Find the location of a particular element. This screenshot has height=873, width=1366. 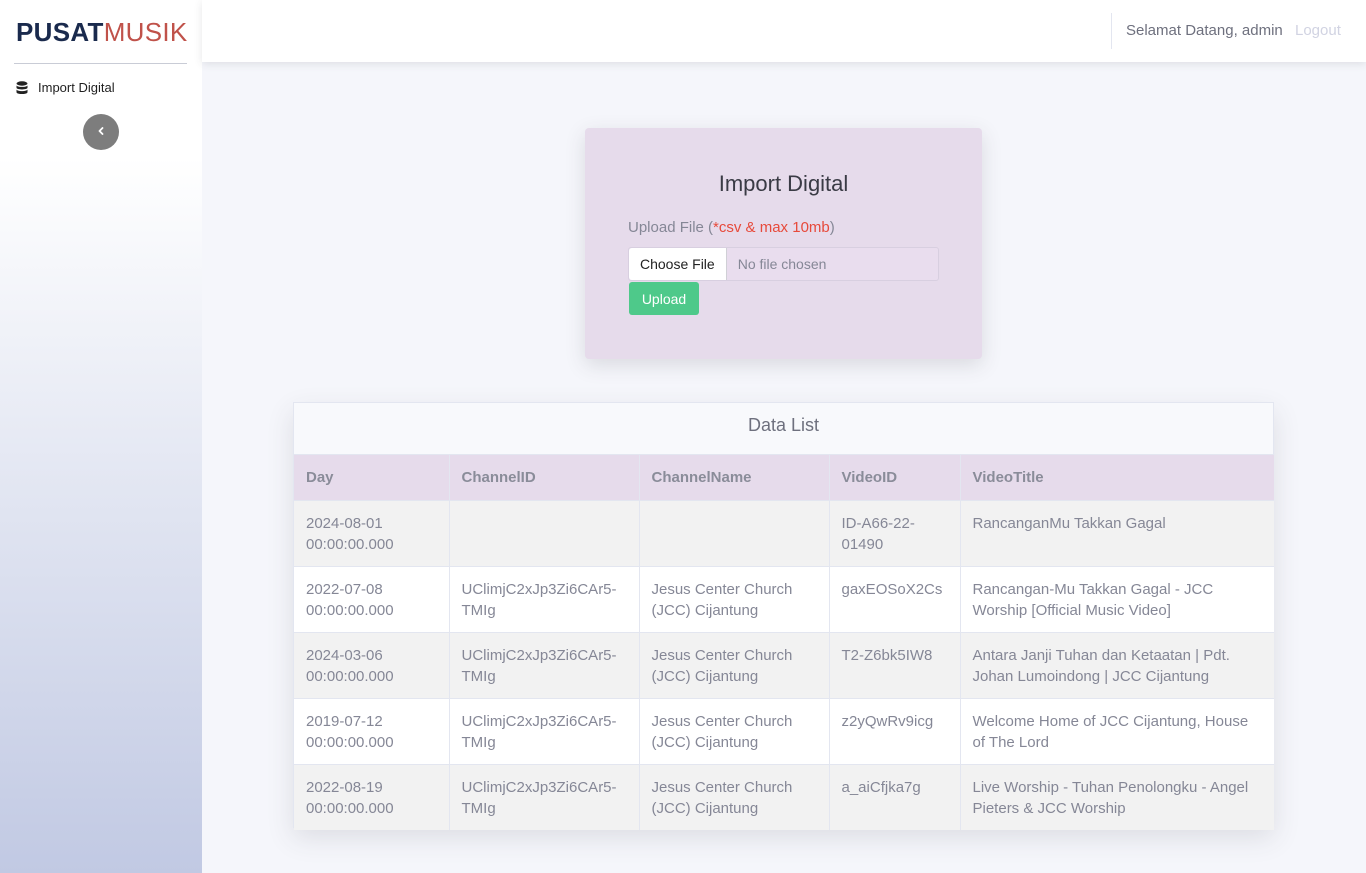

topbar: Selamat Datang, admin Logout is located at coordinates (784, 31).